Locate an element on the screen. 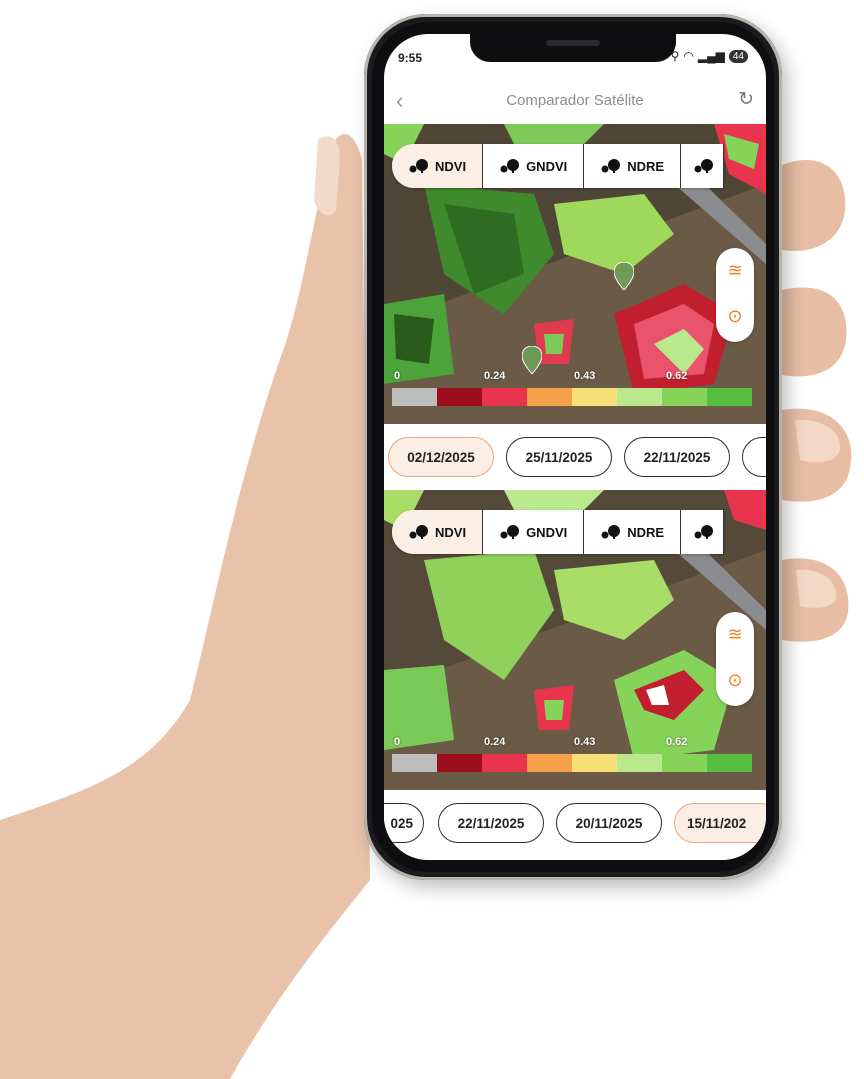  date-chip: 02/12/2025 is located at coordinates (441, 457).